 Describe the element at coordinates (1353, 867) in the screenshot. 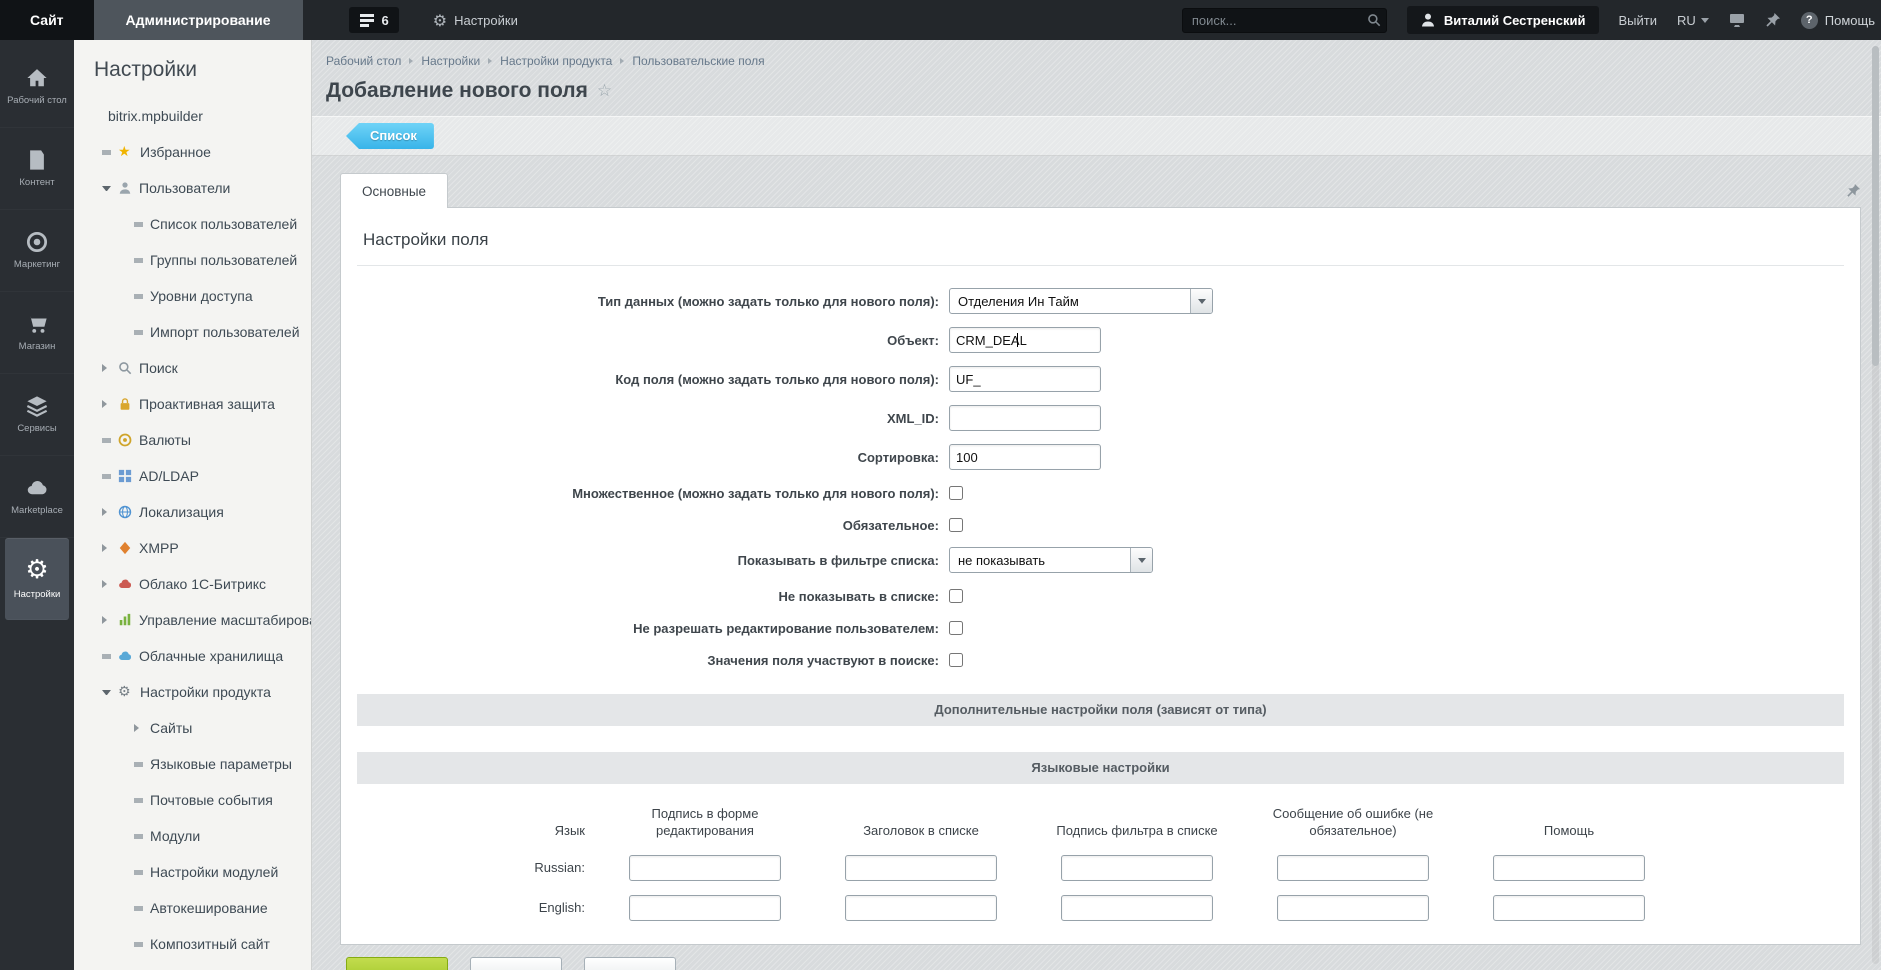

I see `ru-error-message-input` at that location.